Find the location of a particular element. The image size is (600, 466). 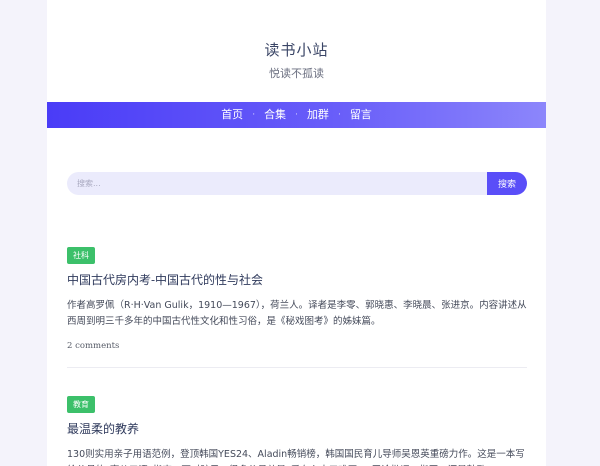

nav-item-join-group: 加群 is located at coordinates (318, 115).